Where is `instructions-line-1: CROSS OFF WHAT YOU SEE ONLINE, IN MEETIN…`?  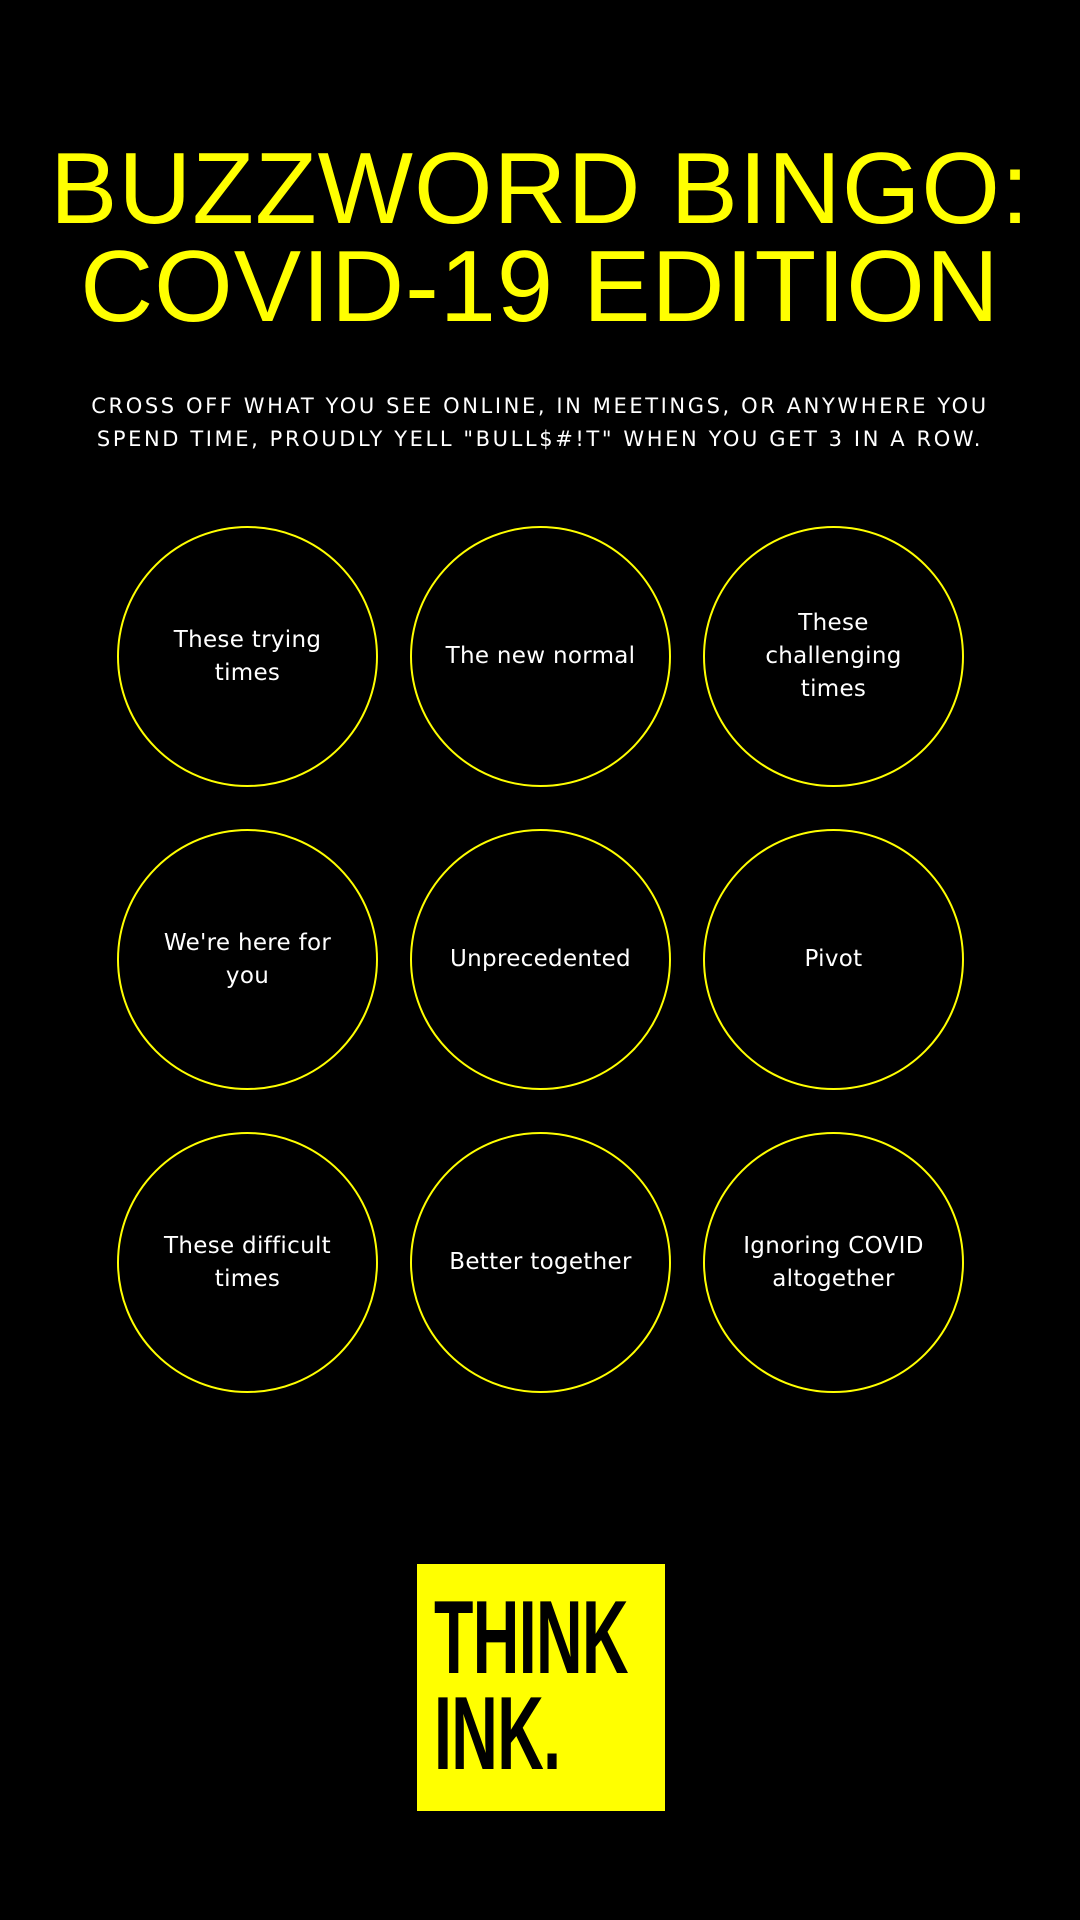 instructions-line-1: CROSS OFF WHAT YOU SEE ONLINE, IN MEETIN… is located at coordinates (540, 406).